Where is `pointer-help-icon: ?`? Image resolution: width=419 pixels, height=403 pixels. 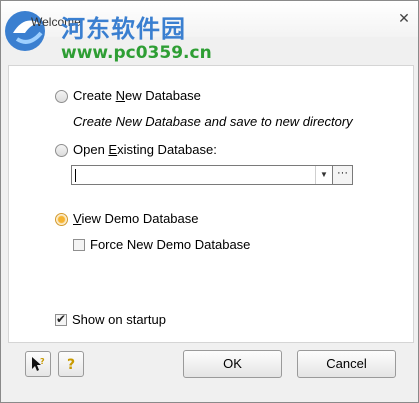
pointer-help-icon: ? is located at coordinates (38, 364).